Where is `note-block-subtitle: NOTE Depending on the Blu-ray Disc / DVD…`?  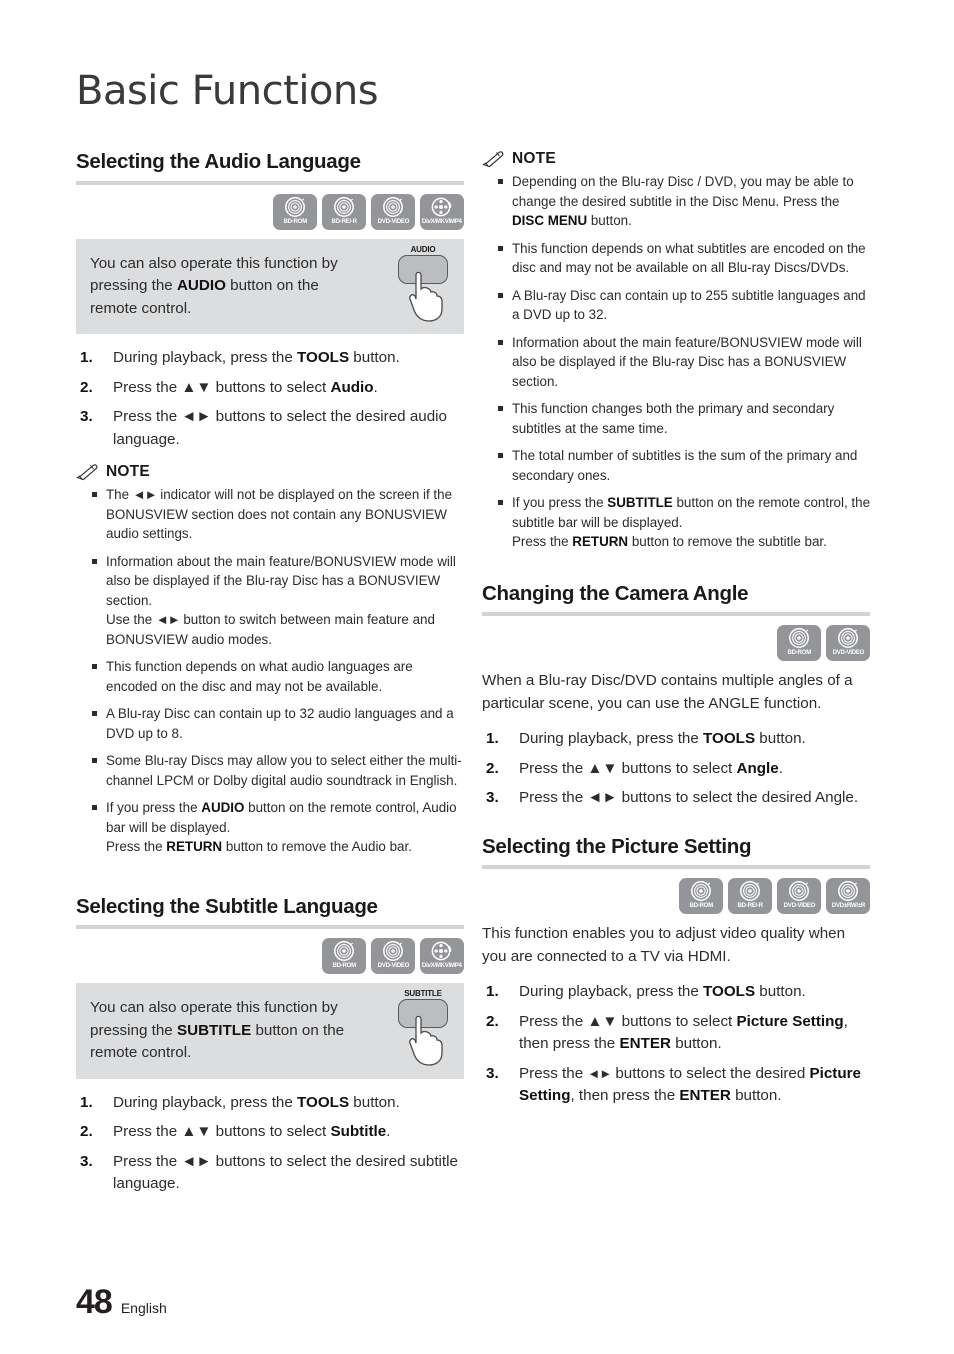
note-block-subtitle: NOTE Depending on the Blu-ray Disc / DVD… is located at coordinates (676, 351).